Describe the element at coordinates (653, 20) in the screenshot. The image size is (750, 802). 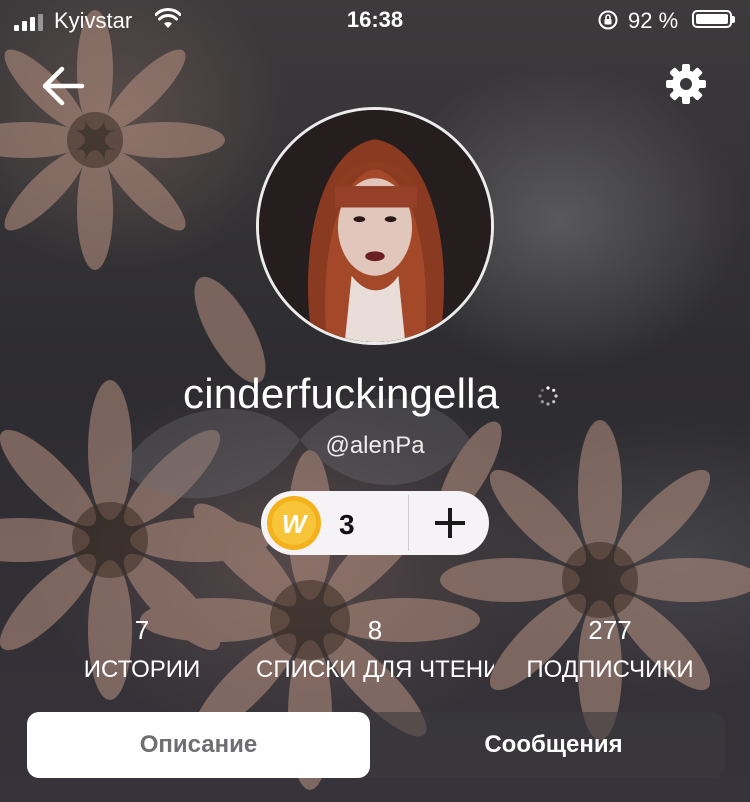
I see `battery-percent: 92 %` at that location.